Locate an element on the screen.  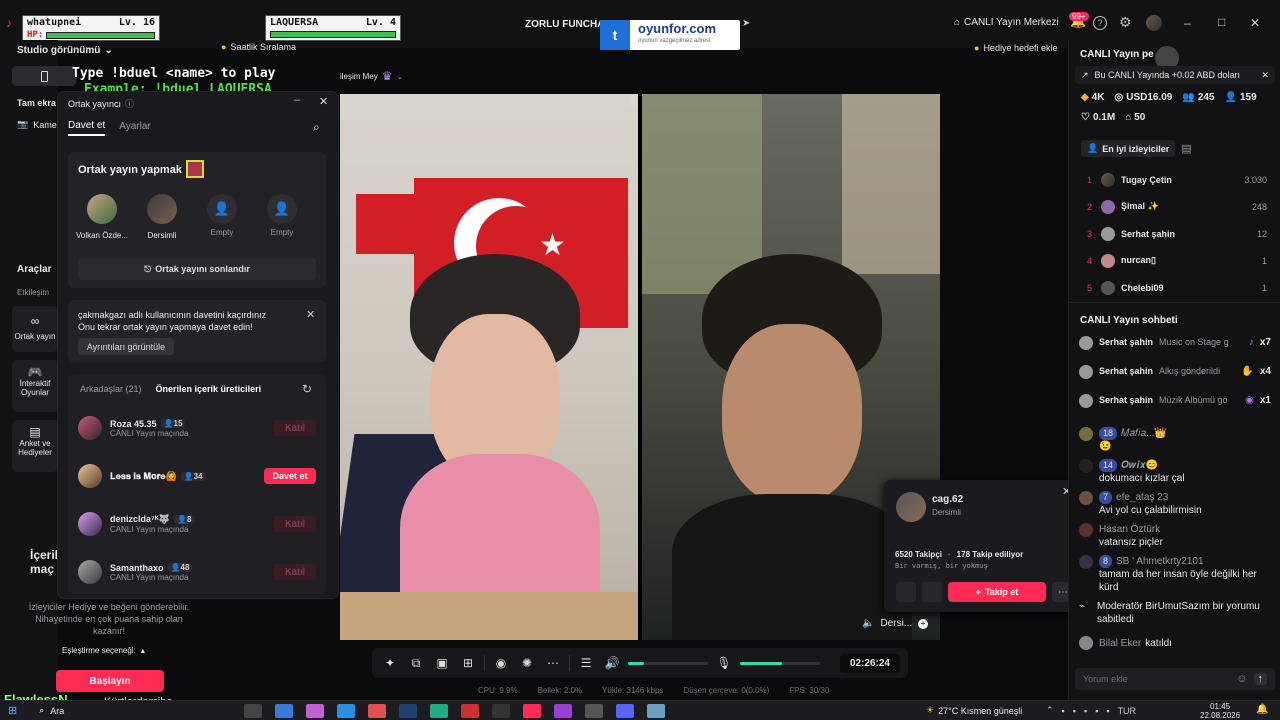
viewer-row: 4 nurcan▯ 1 is located at coordinates (1174, 260).